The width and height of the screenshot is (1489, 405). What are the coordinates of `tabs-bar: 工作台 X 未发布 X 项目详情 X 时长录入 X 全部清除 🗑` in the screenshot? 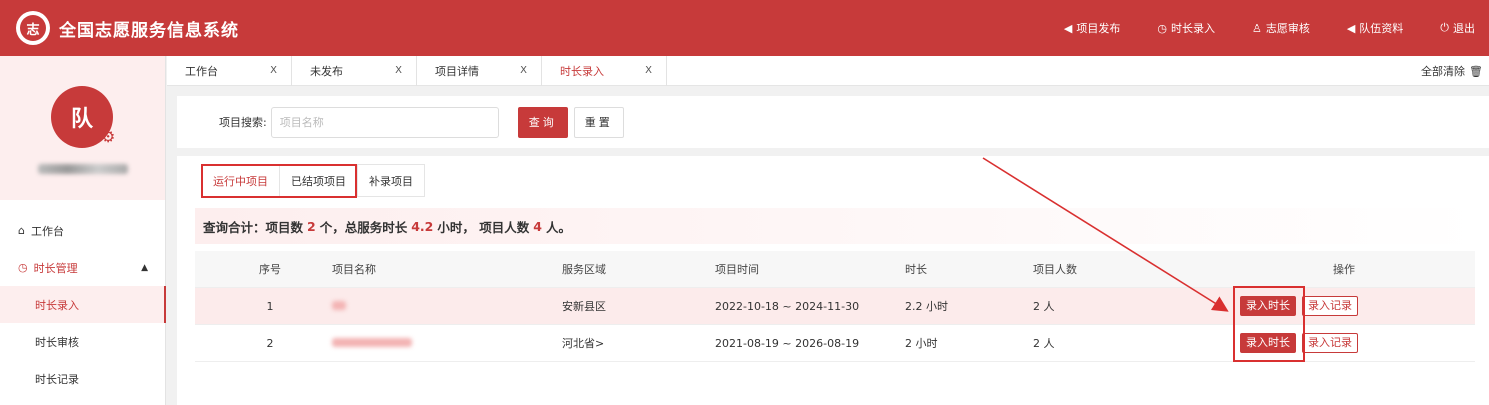 It's located at (828, 70).